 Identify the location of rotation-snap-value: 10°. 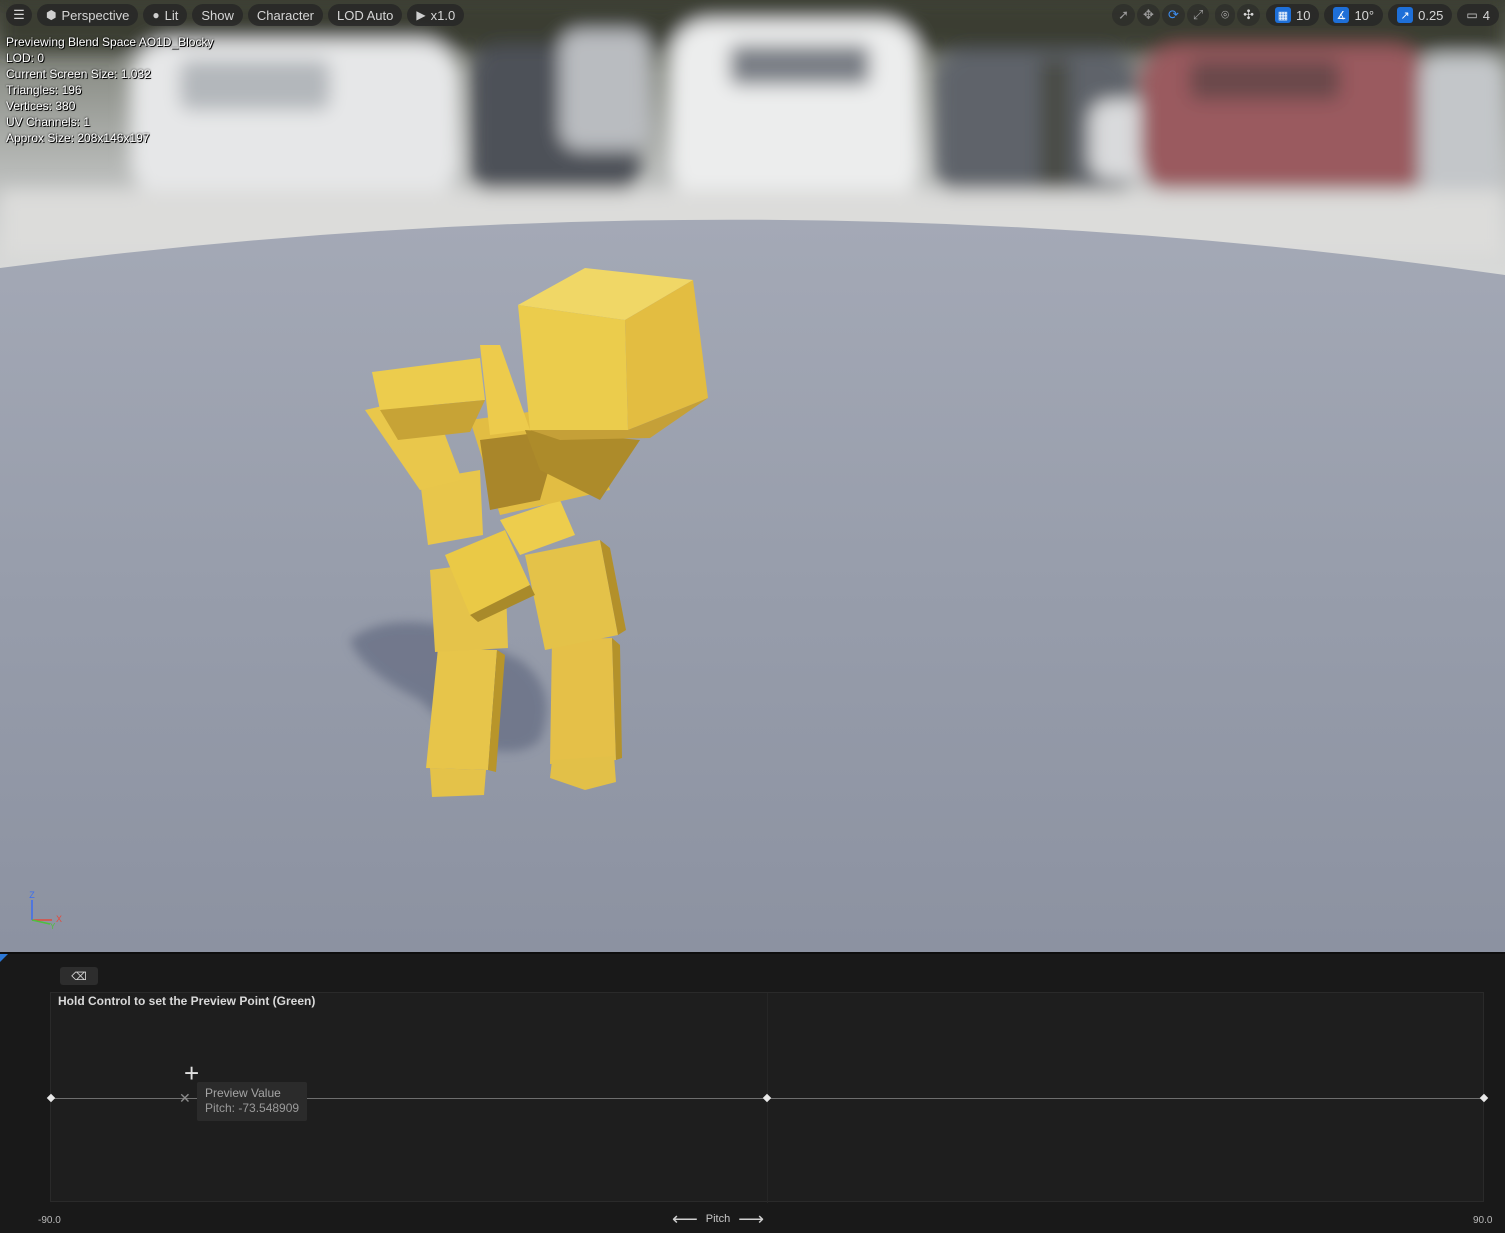
(1364, 15).